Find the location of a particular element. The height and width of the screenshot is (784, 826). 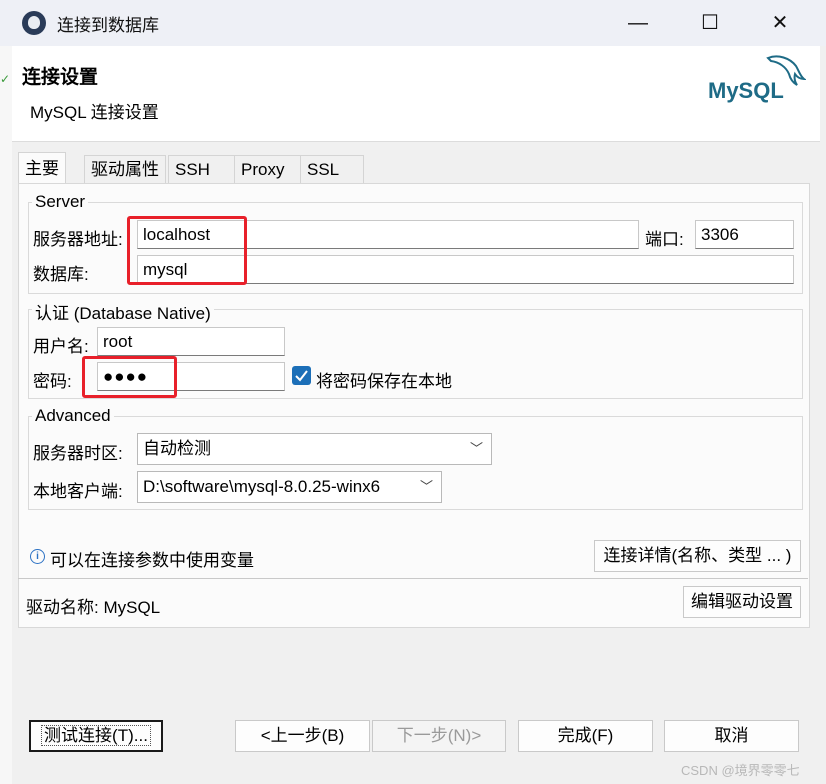

tab-proxy: Proxy is located at coordinates (268, 169).